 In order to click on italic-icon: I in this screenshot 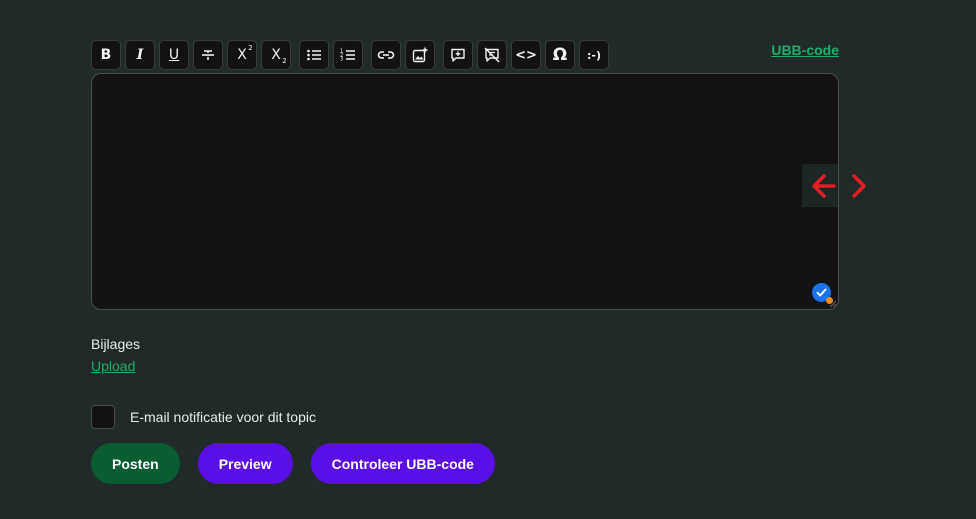, I will do `click(140, 55)`.